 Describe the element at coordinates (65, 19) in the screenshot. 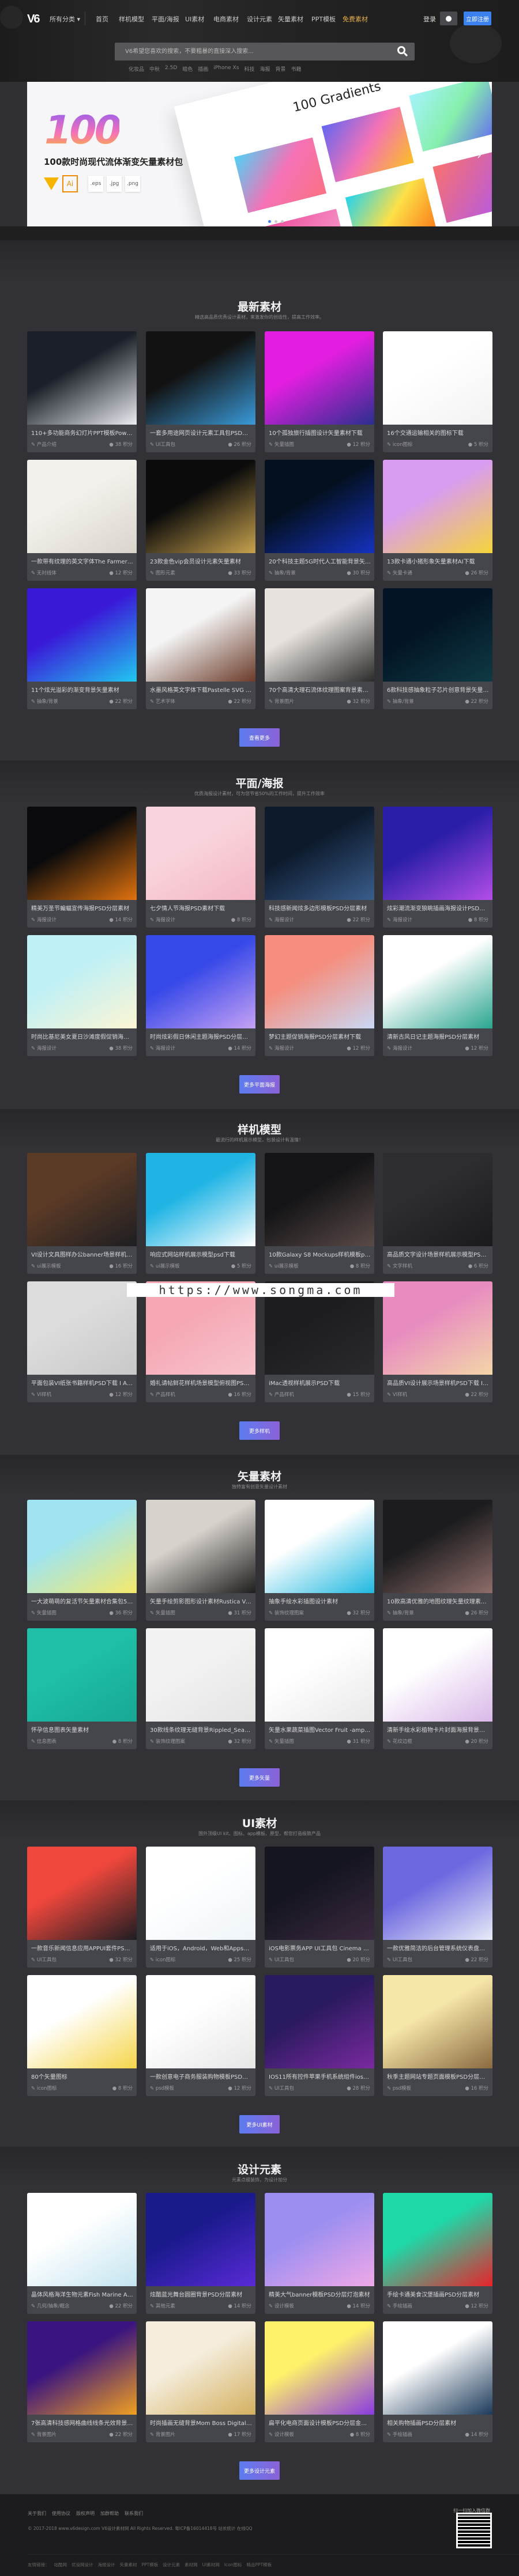

I see `all-categories-dropdown: 所有分类 ▾` at that location.